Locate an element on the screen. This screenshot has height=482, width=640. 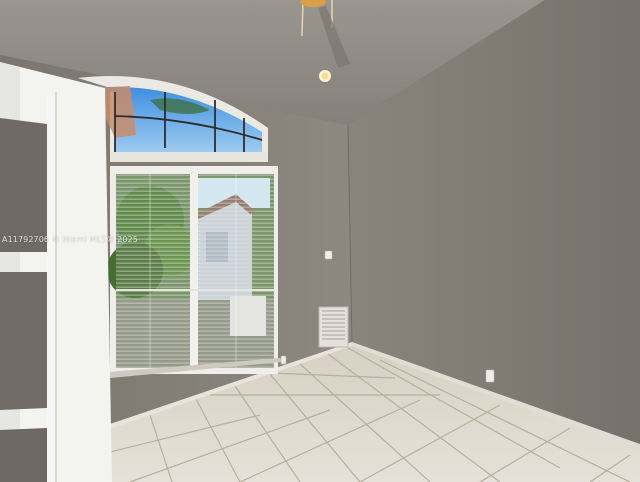
ceiling-light-icon is located at coordinates (325, 76).